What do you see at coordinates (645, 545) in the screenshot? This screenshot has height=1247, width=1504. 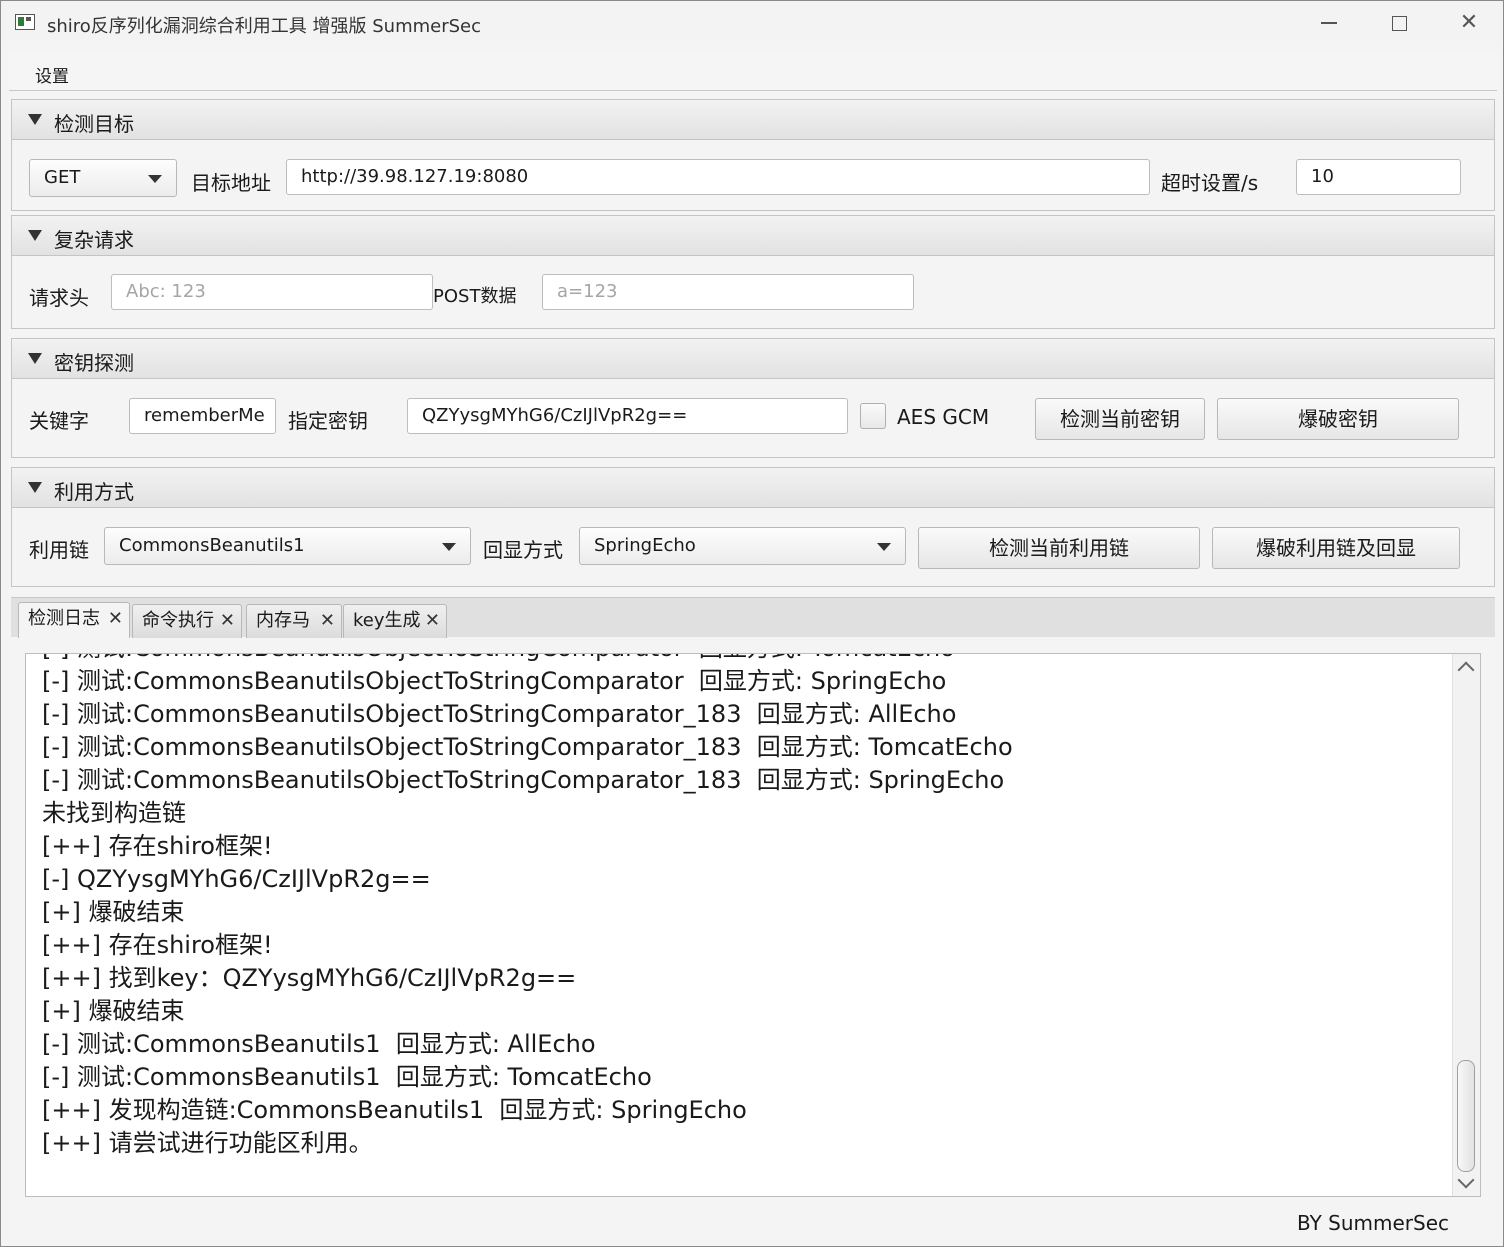 I see `echo-value: SpringEcho` at bounding box center [645, 545].